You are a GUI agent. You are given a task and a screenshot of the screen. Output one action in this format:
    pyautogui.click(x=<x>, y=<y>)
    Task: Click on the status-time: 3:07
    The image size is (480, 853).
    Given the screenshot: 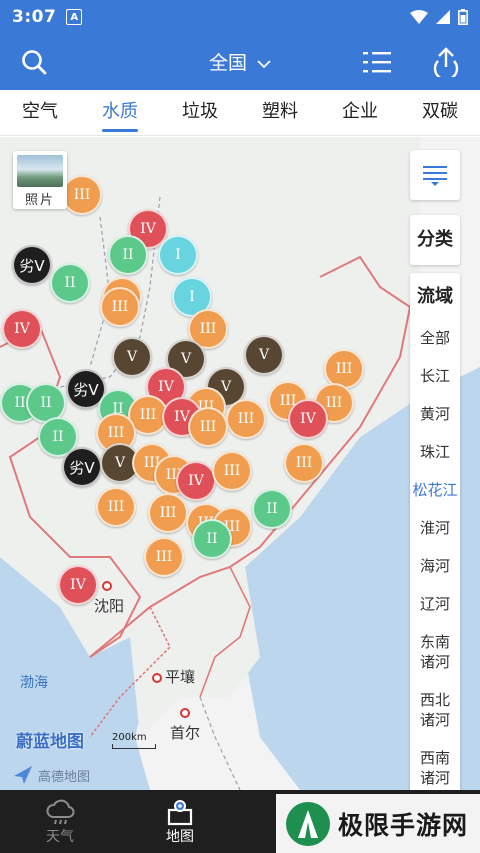 What is the action you would take?
    pyautogui.click(x=34, y=17)
    